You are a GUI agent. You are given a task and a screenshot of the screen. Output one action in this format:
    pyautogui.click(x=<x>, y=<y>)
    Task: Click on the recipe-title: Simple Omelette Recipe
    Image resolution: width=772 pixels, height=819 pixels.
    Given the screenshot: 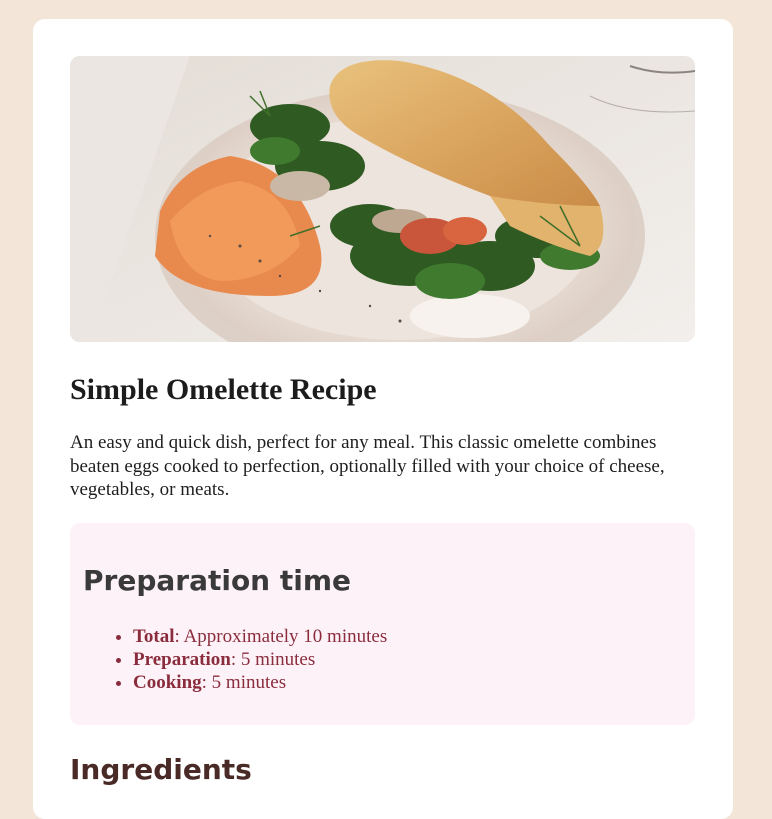 What is the action you would take?
    pyautogui.click(x=223, y=389)
    